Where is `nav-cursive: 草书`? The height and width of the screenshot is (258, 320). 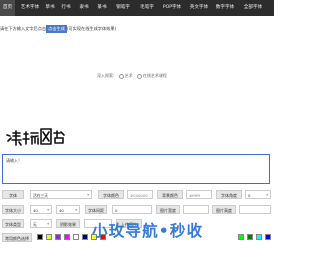 nav-cursive: 草书 is located at coordinates (50, 8).